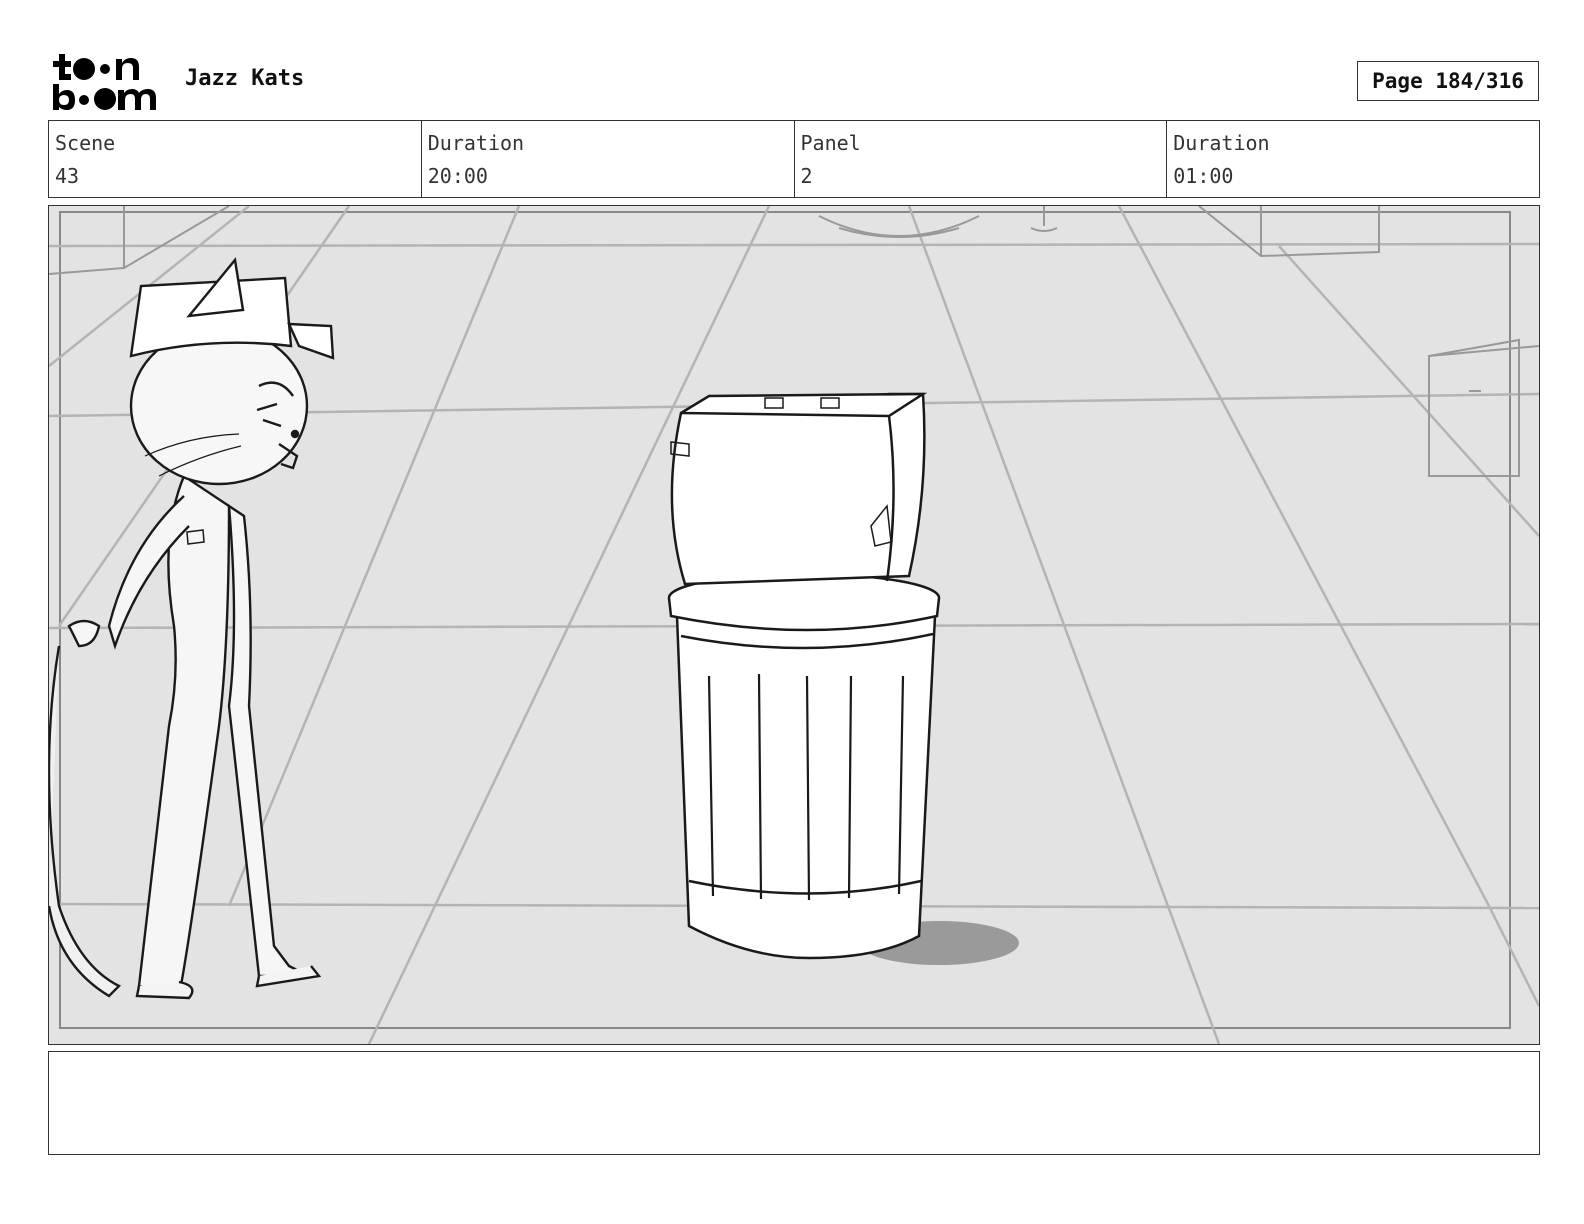  I want to click on project-title: Jazz Kats, so click(245, 78).